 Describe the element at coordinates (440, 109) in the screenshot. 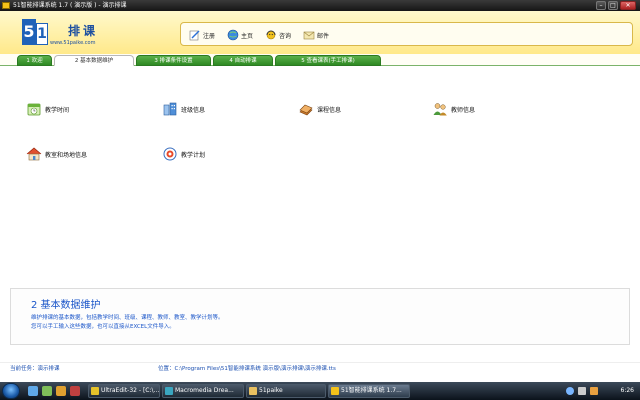

I see `teachers-icon` at that location.